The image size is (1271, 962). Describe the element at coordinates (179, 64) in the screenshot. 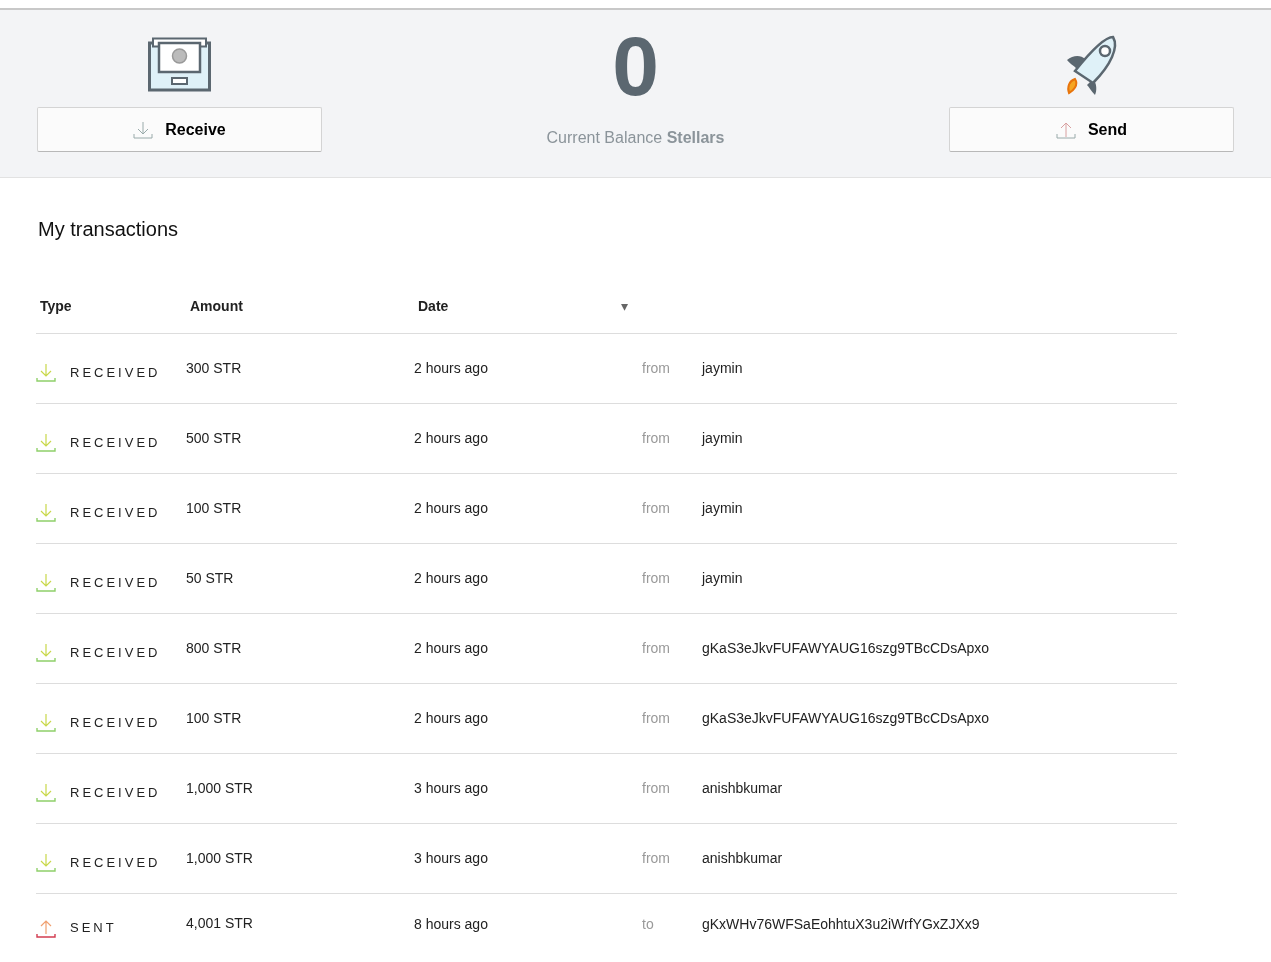

I see `cash-drawer-icon` at that location.